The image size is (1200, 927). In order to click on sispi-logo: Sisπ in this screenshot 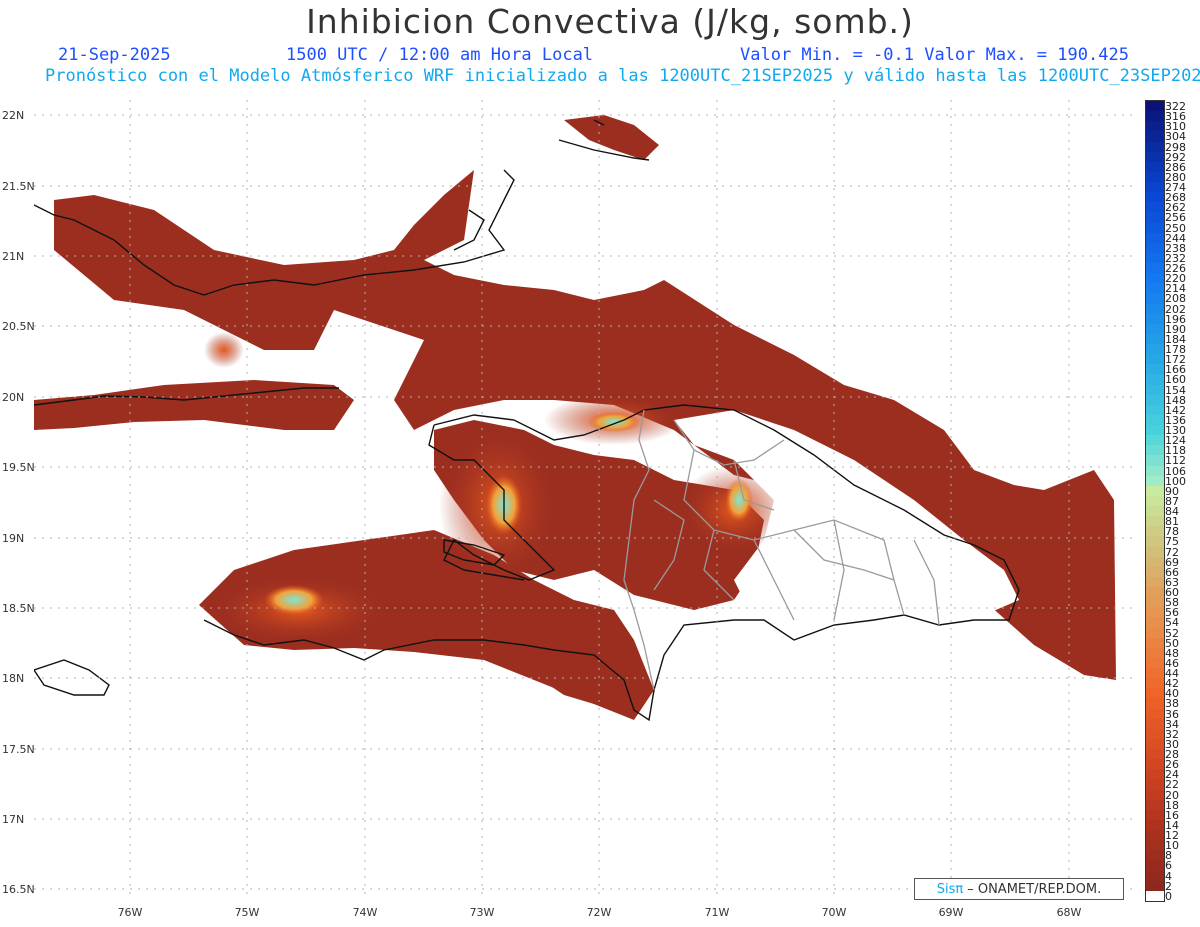, I will do `click(950, 889)`.